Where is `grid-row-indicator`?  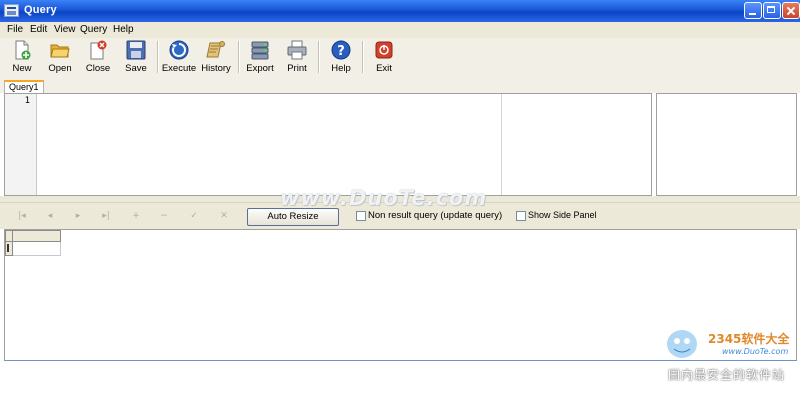
grid-row-indicator is located at coordinates (9, 249).